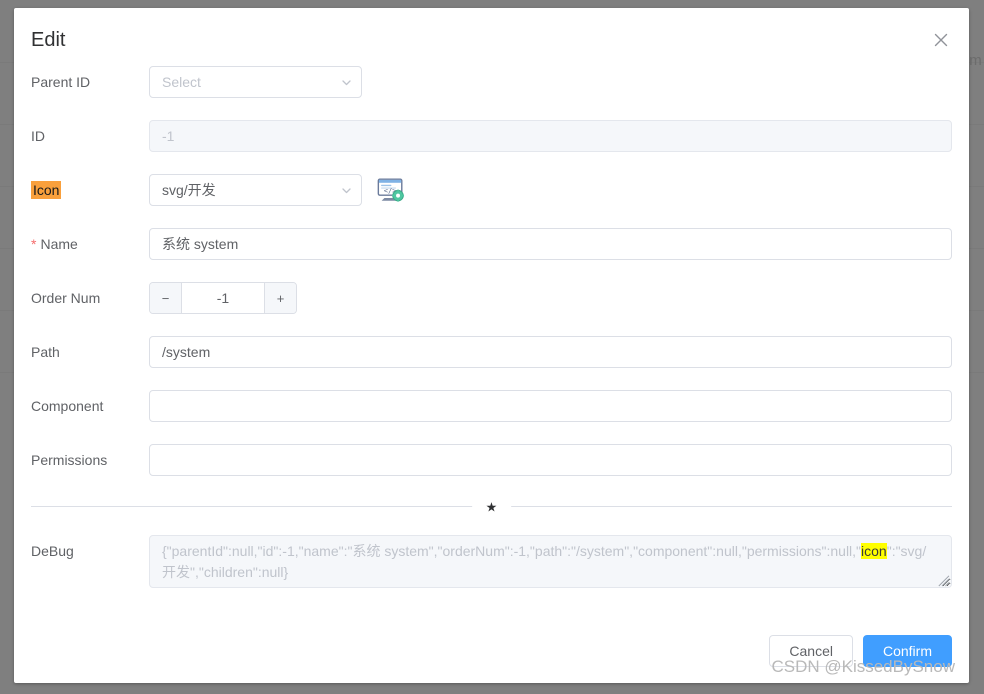 This screenshot has width=984, height=694. I want to click on form-row-parent-id: Parent ID Select, so click(491, 82).